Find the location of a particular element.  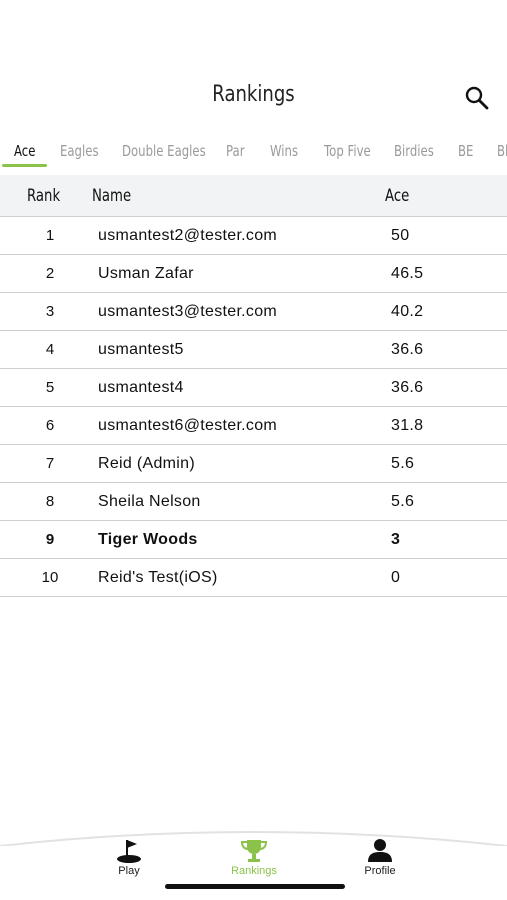

column-header-rank: Rank is located at coordinates (43, 196).